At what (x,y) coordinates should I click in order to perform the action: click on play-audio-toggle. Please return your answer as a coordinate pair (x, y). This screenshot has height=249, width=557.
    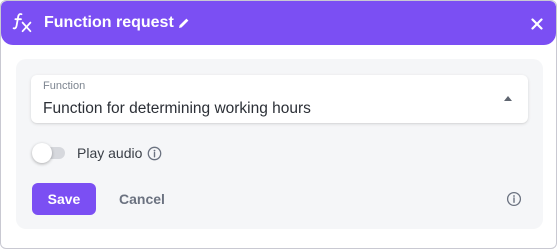
    Looking at the image, I should click on (49, 153).